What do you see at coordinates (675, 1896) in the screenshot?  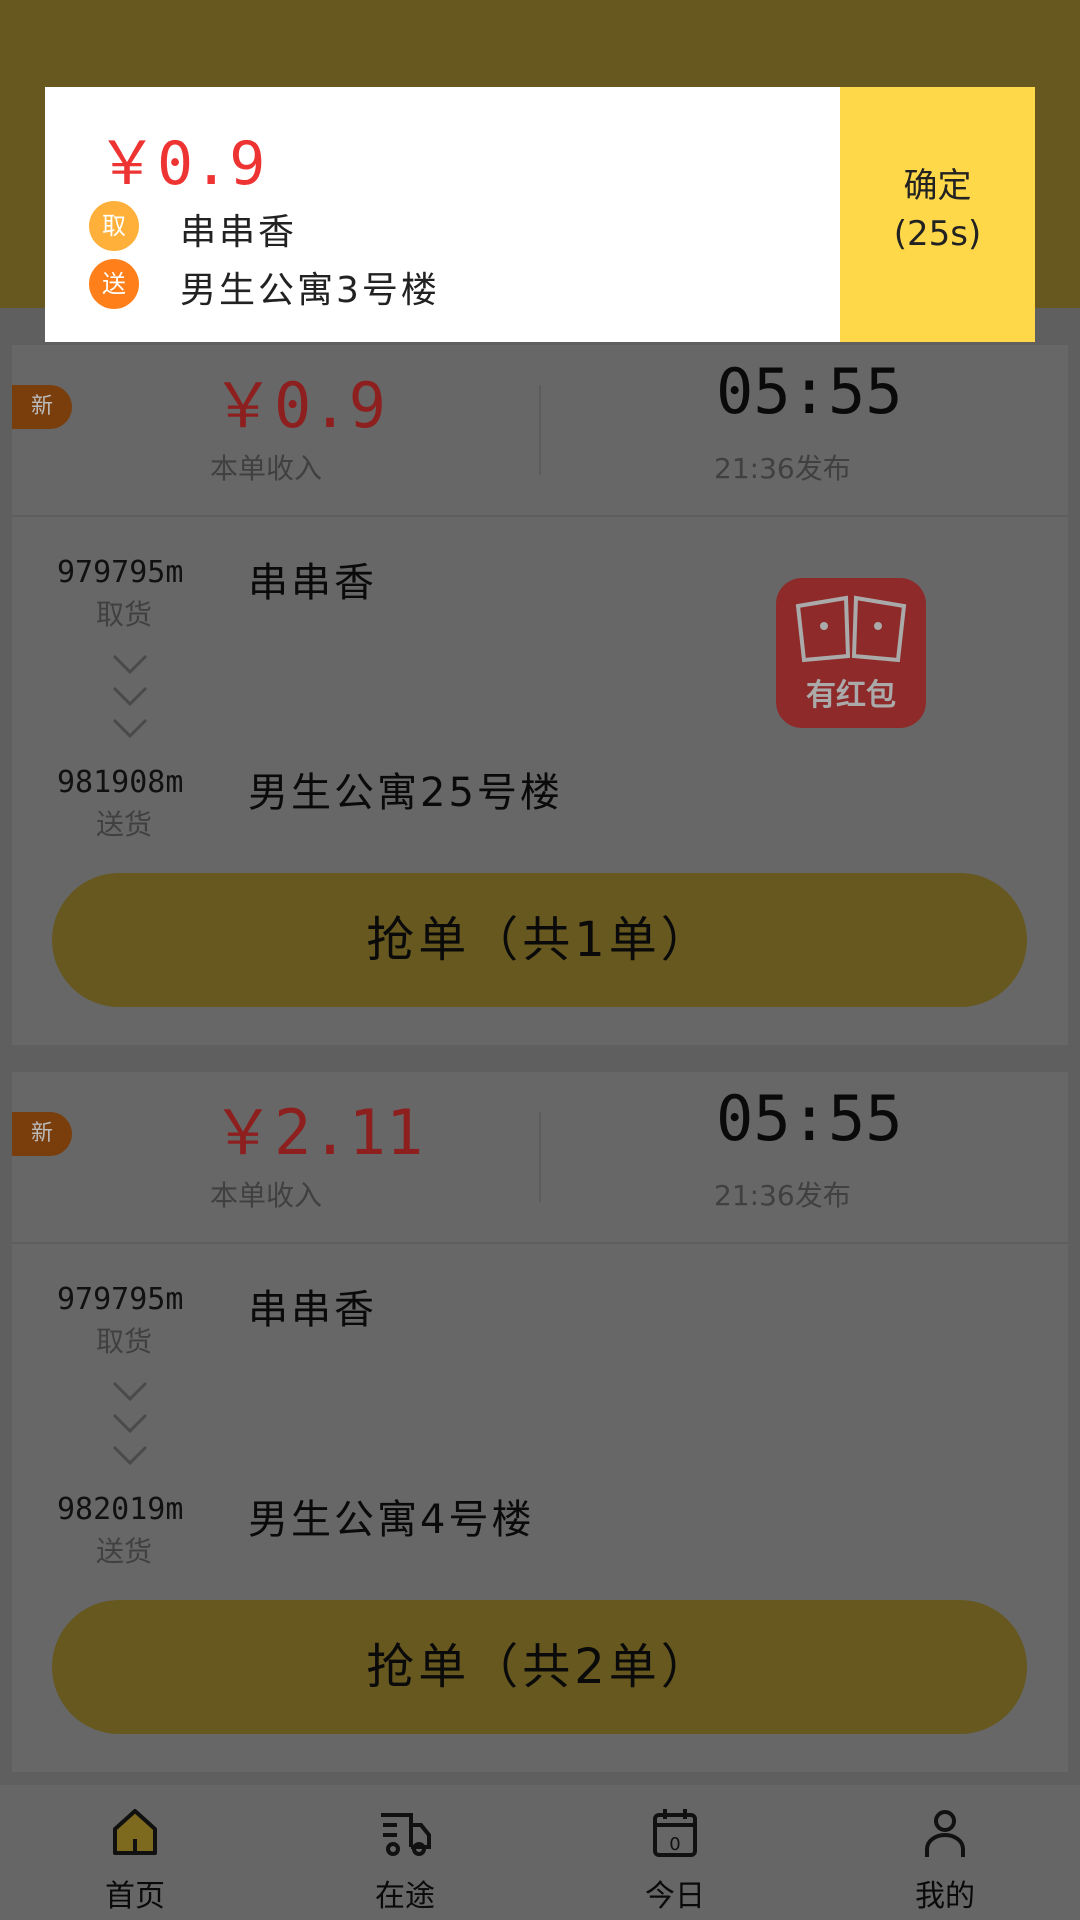 I see `nav-label: 今日` at bounding box center [675, 1896].